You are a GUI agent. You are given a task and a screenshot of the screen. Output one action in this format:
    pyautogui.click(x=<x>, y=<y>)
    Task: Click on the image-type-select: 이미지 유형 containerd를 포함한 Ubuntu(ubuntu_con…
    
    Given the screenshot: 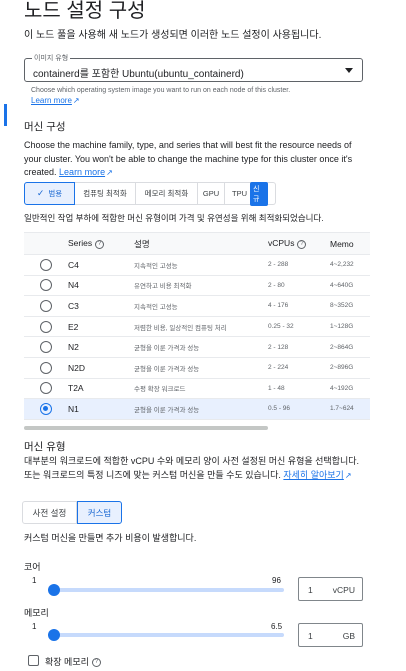 What is the action you would take?
    pyautogui.click(x=193, y=67)
    